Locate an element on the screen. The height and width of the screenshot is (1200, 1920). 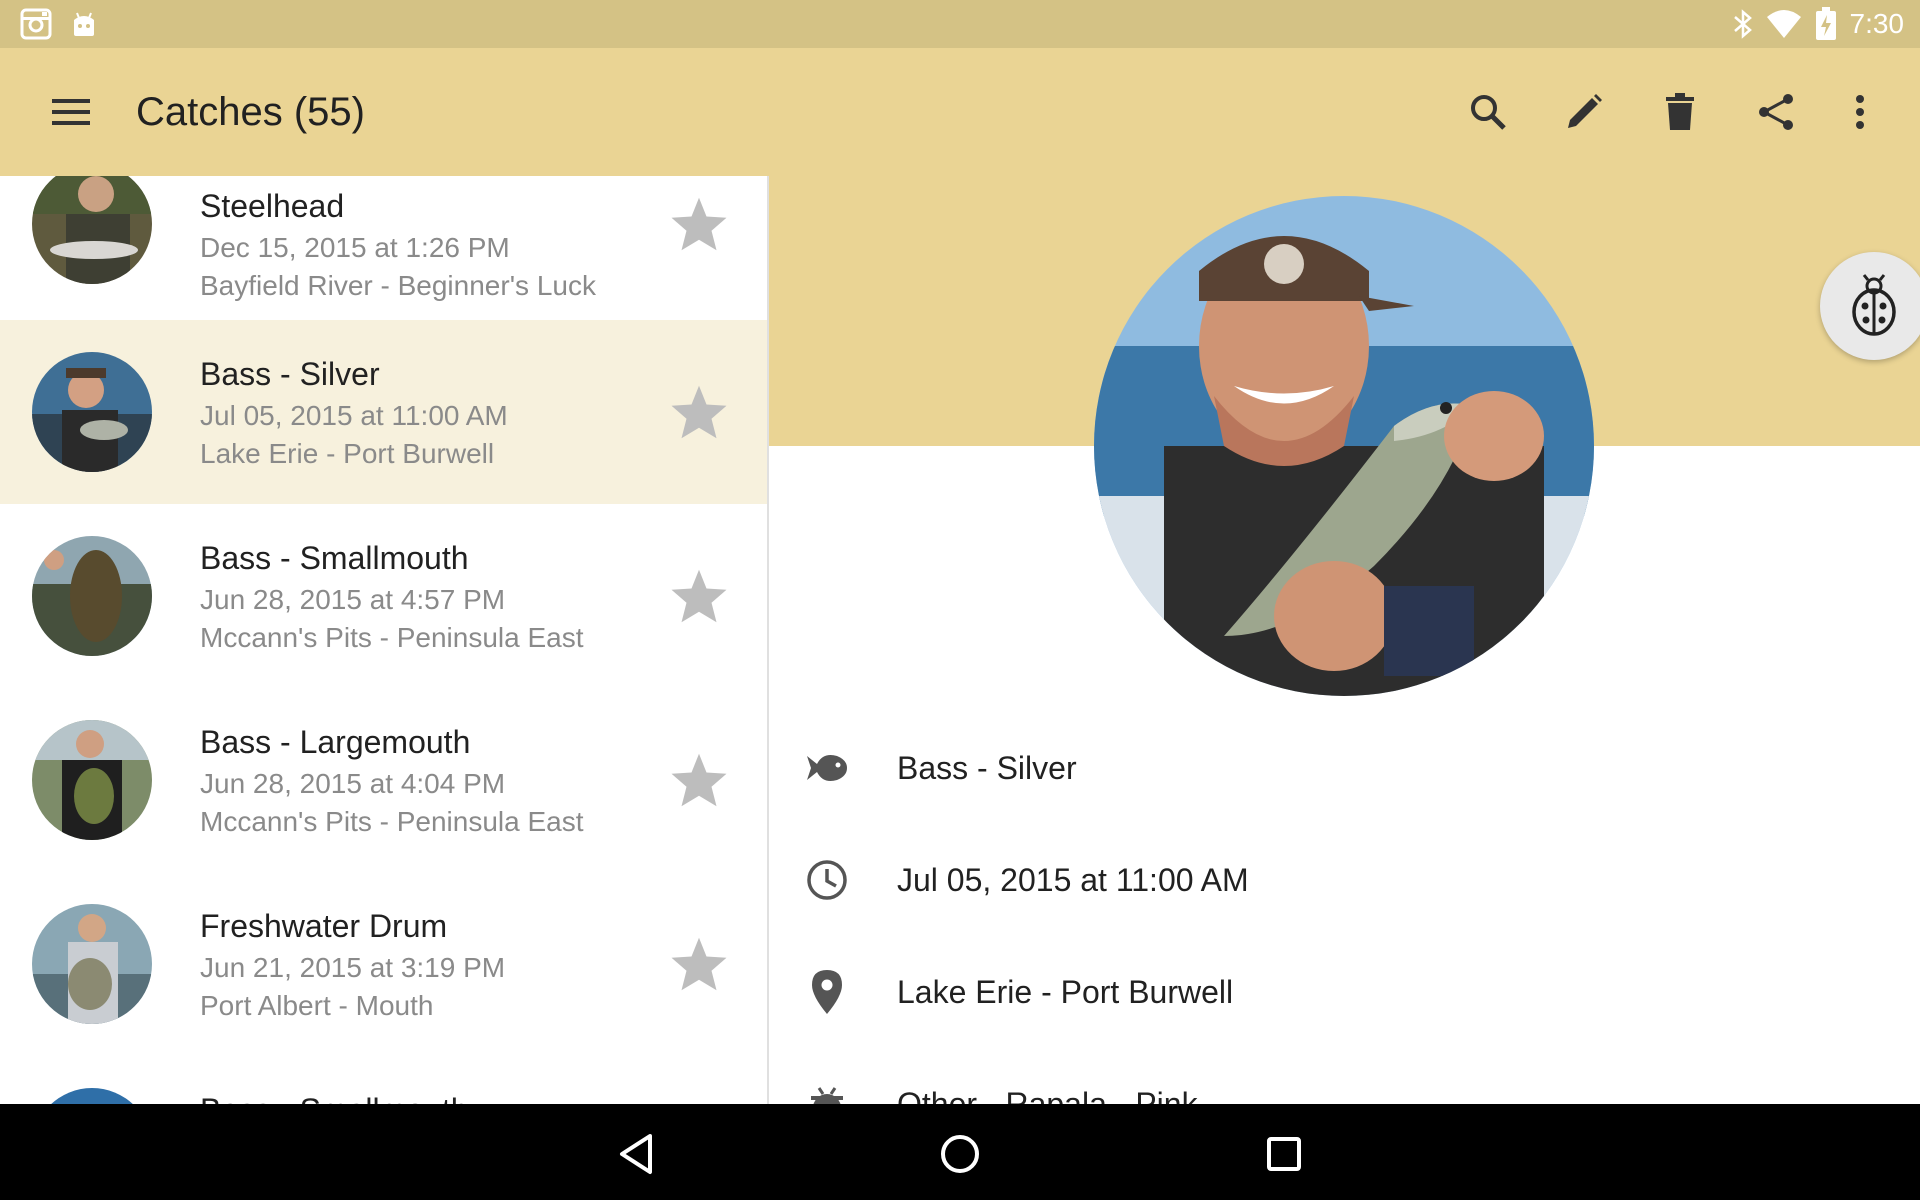
detail-bait-row: Other - Rapala - Pink is located at coordinates (1344, 1079).